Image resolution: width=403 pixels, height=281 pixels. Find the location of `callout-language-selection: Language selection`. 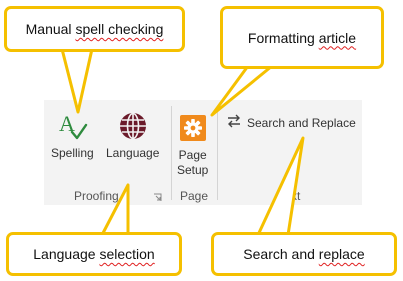

callout-language-selection: Language selection is located at coordinates (94, 254).